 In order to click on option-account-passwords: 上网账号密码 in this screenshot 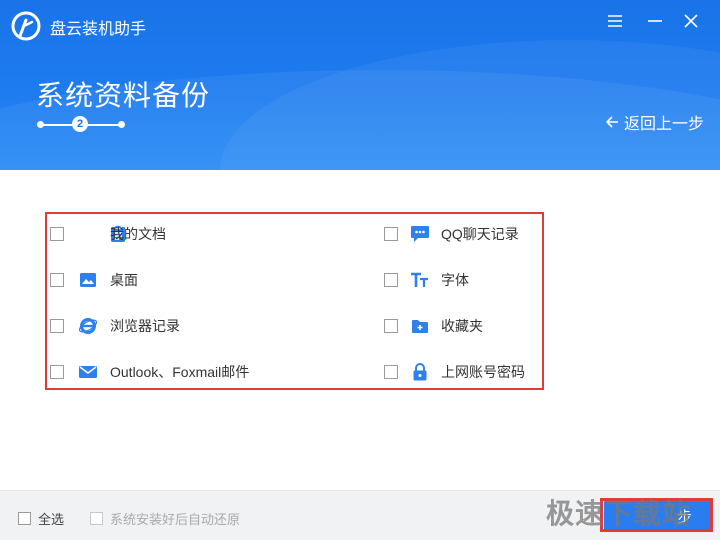, I will do `click(454, 372)`.